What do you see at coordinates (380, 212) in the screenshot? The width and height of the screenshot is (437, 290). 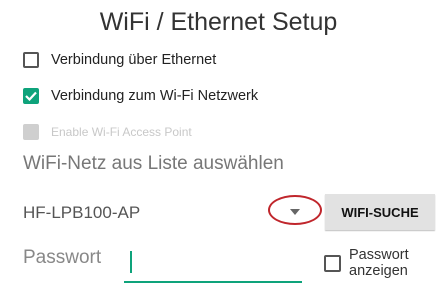 I see `wifi-search-button: WIFI-SUCHE` at bounding box center [380, 212].